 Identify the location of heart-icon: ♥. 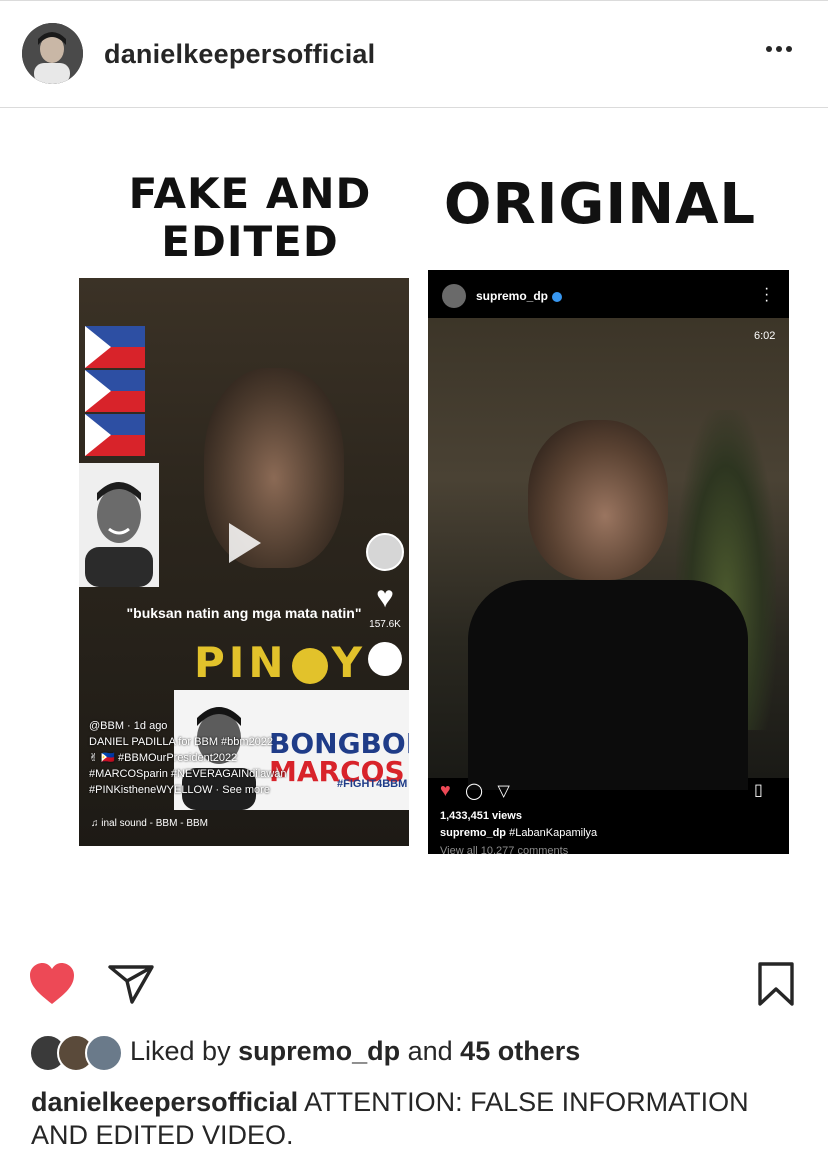
(385, 598).